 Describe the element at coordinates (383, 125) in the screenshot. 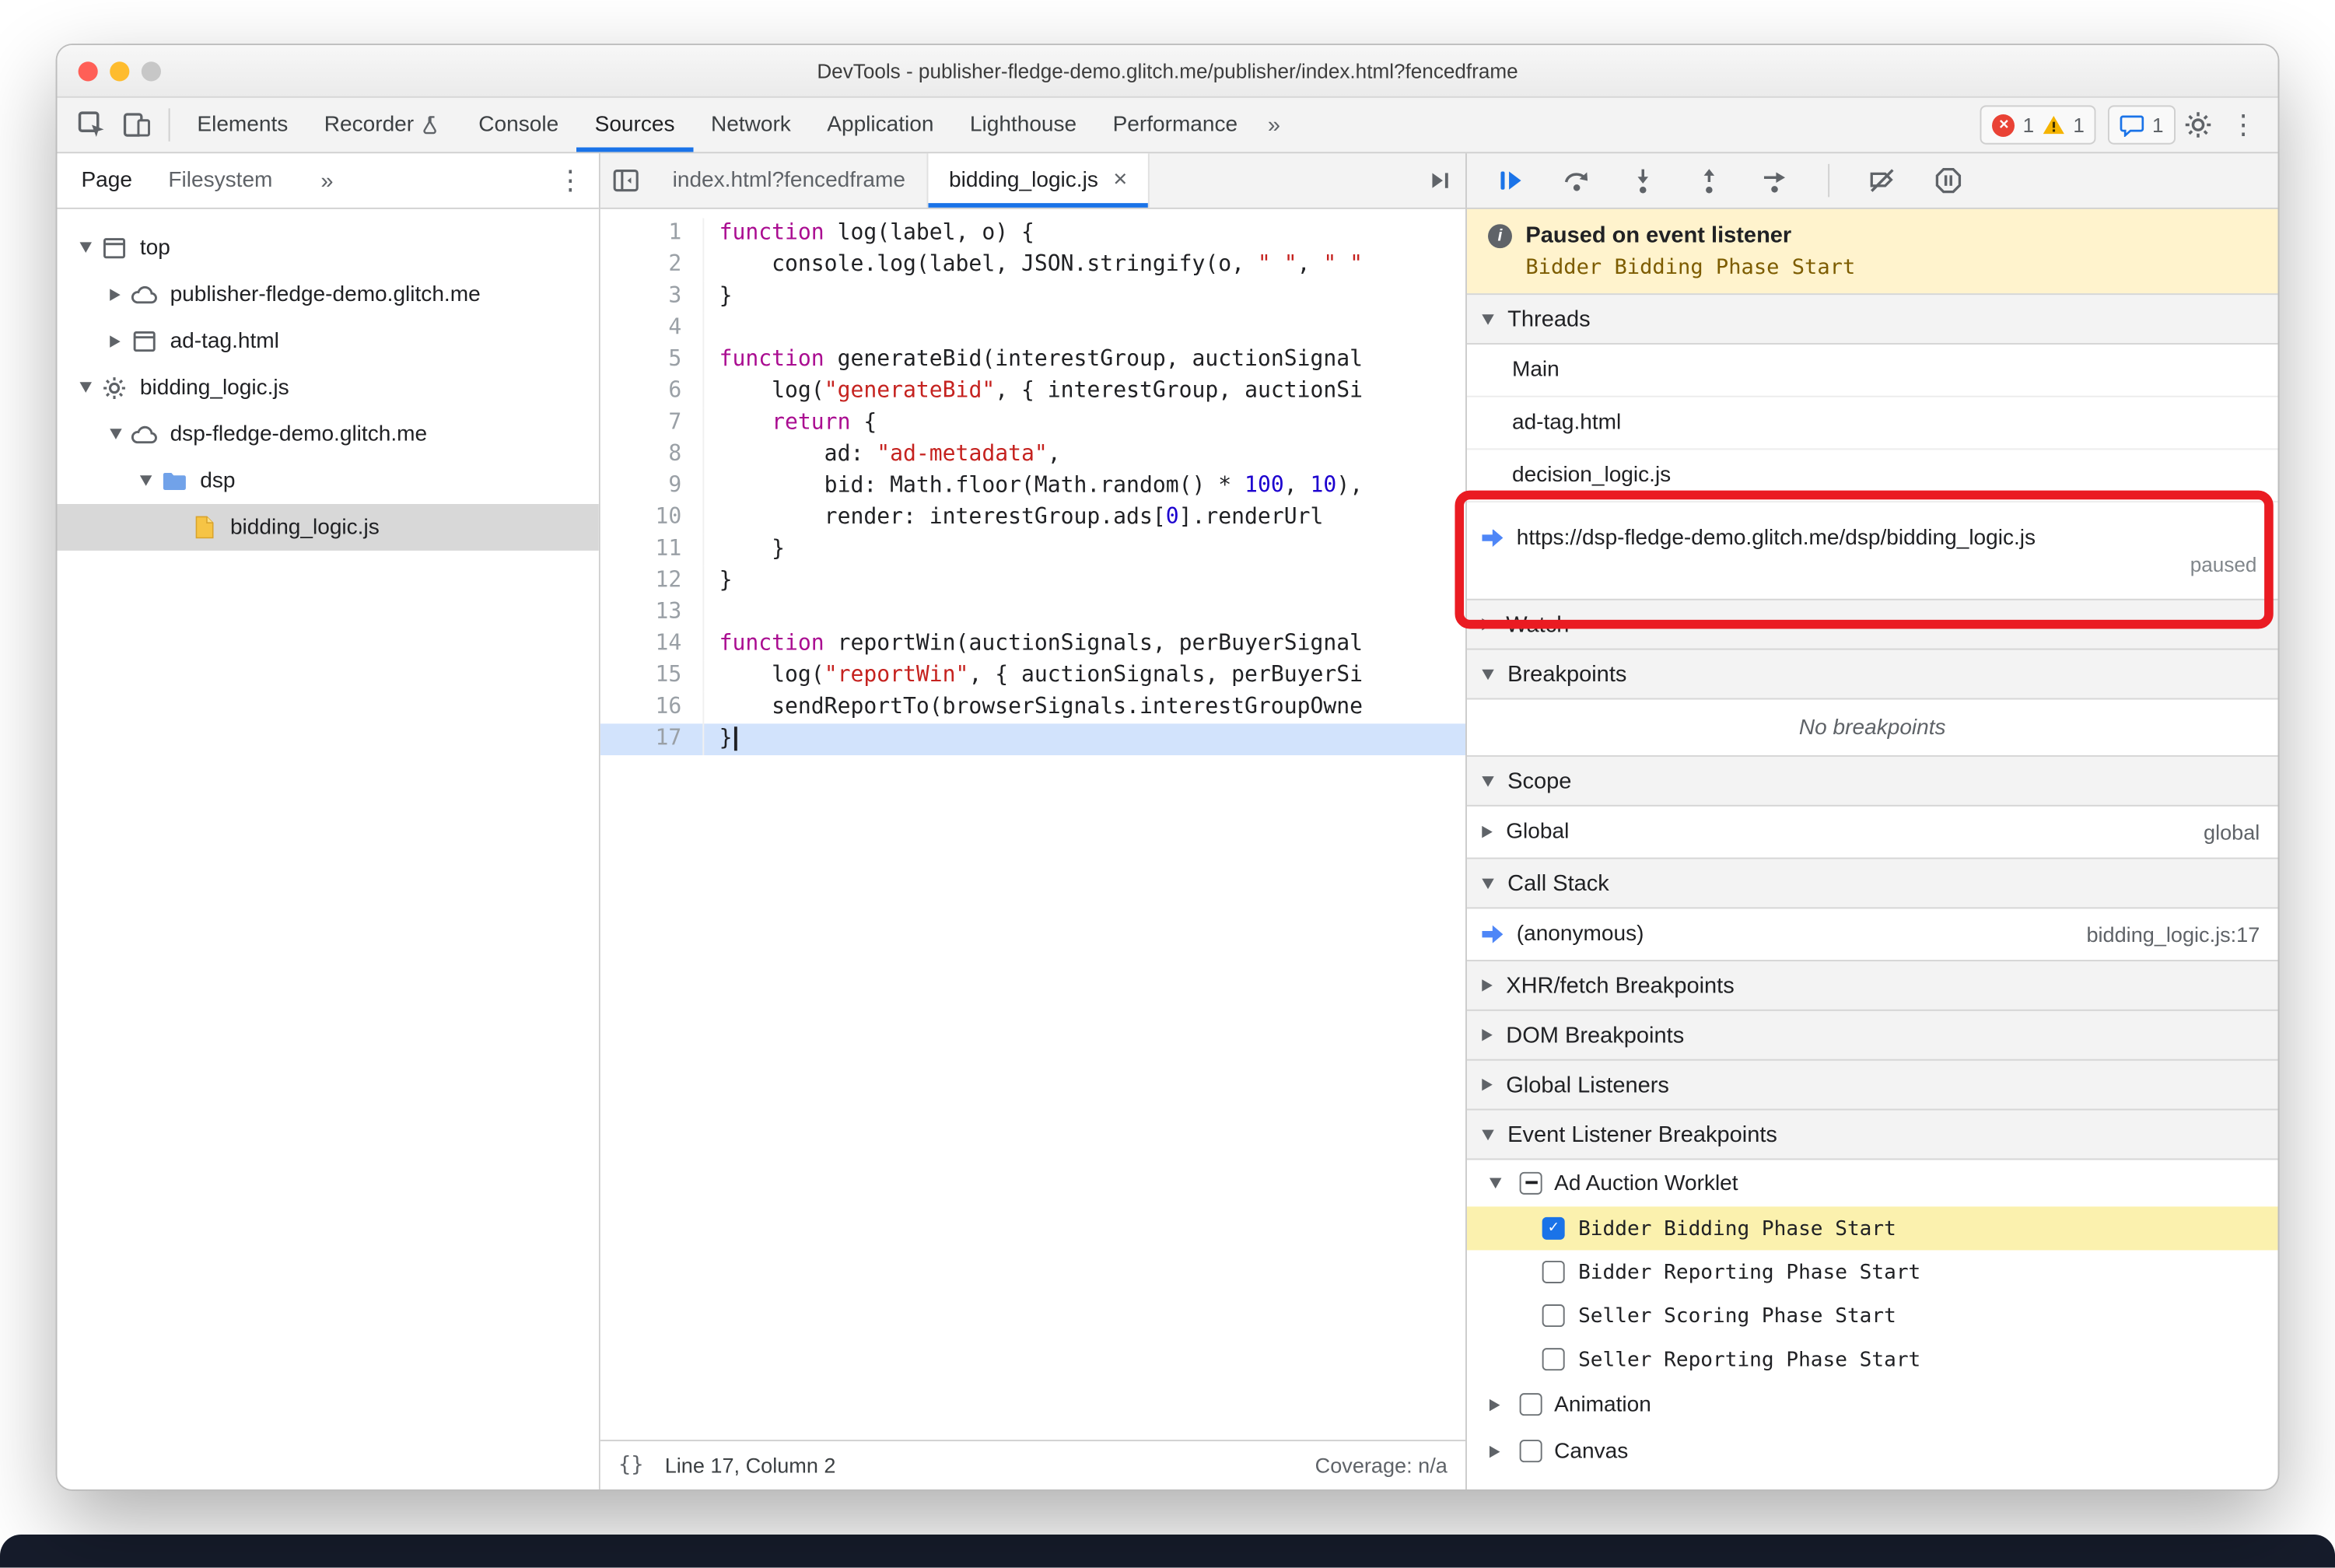

I see `tab-recorder: Recorder` at that location.